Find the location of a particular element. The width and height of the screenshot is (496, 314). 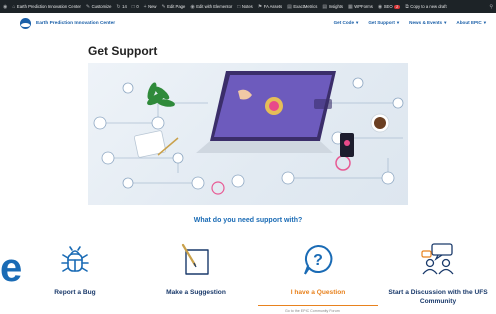

admin-item-elementor: ◉ Edit with Elementor is located at coordinates (211, 7).